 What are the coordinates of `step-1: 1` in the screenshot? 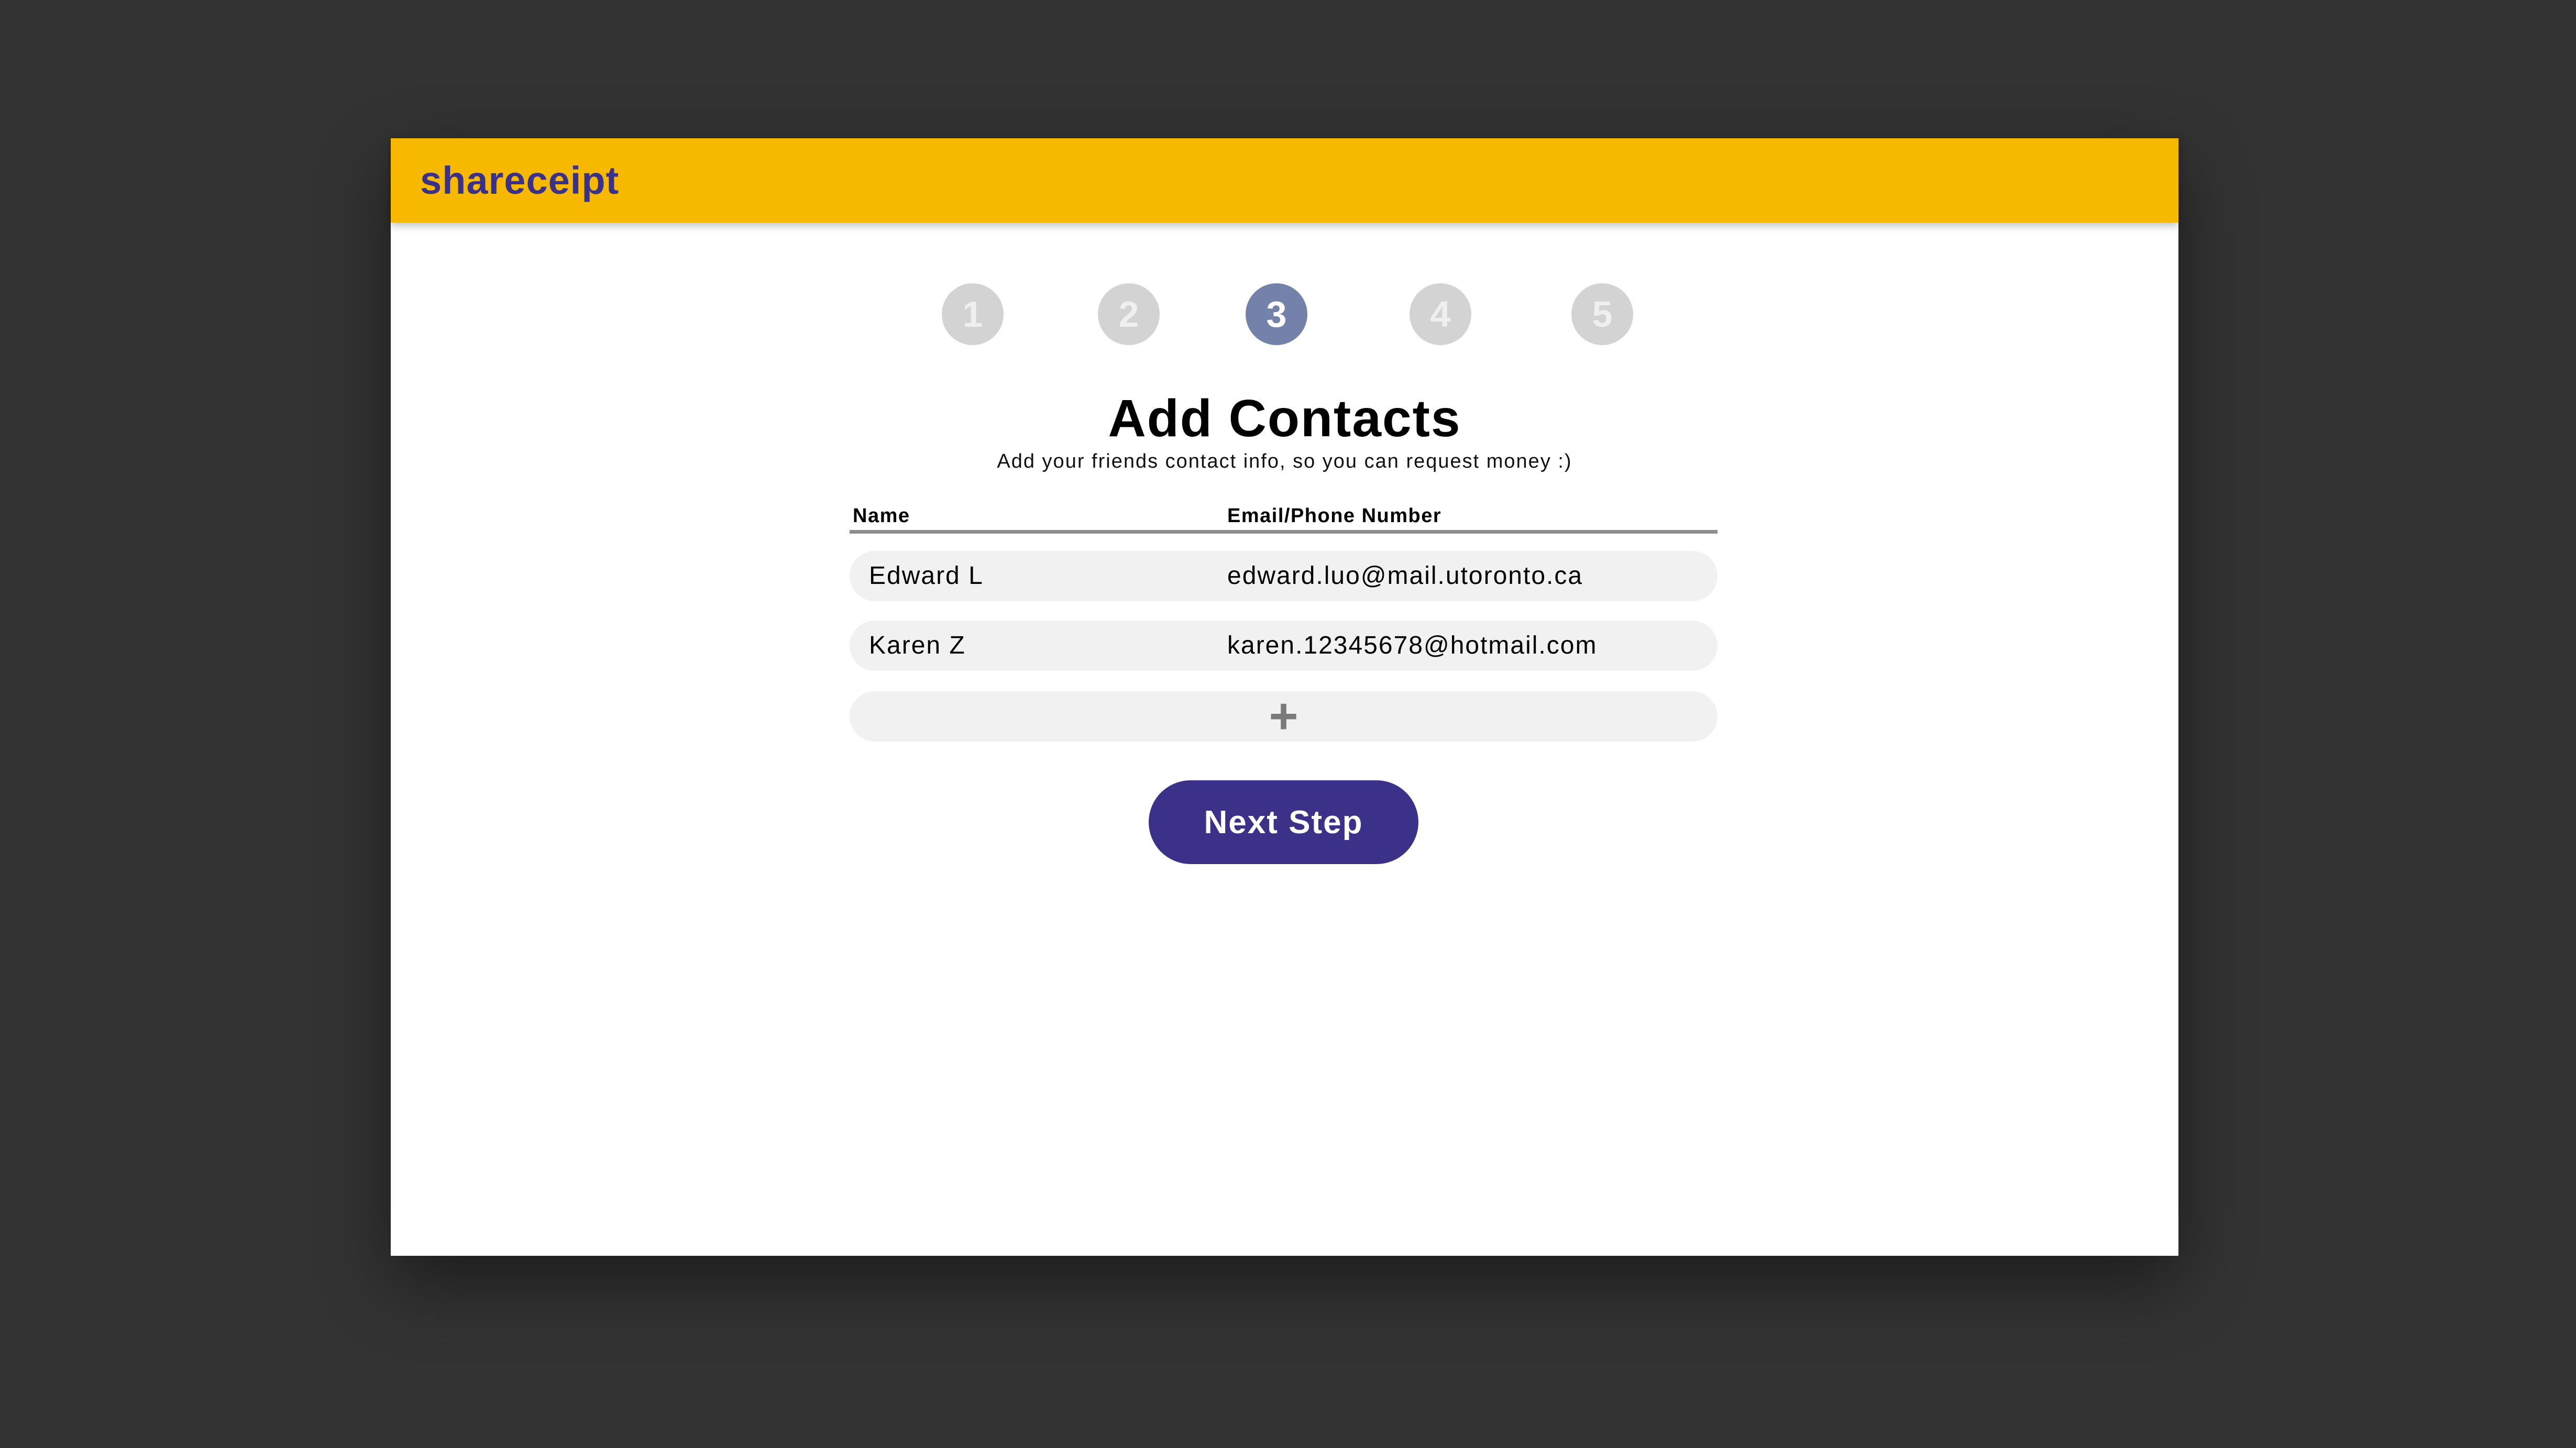 It's located at (973, 314).